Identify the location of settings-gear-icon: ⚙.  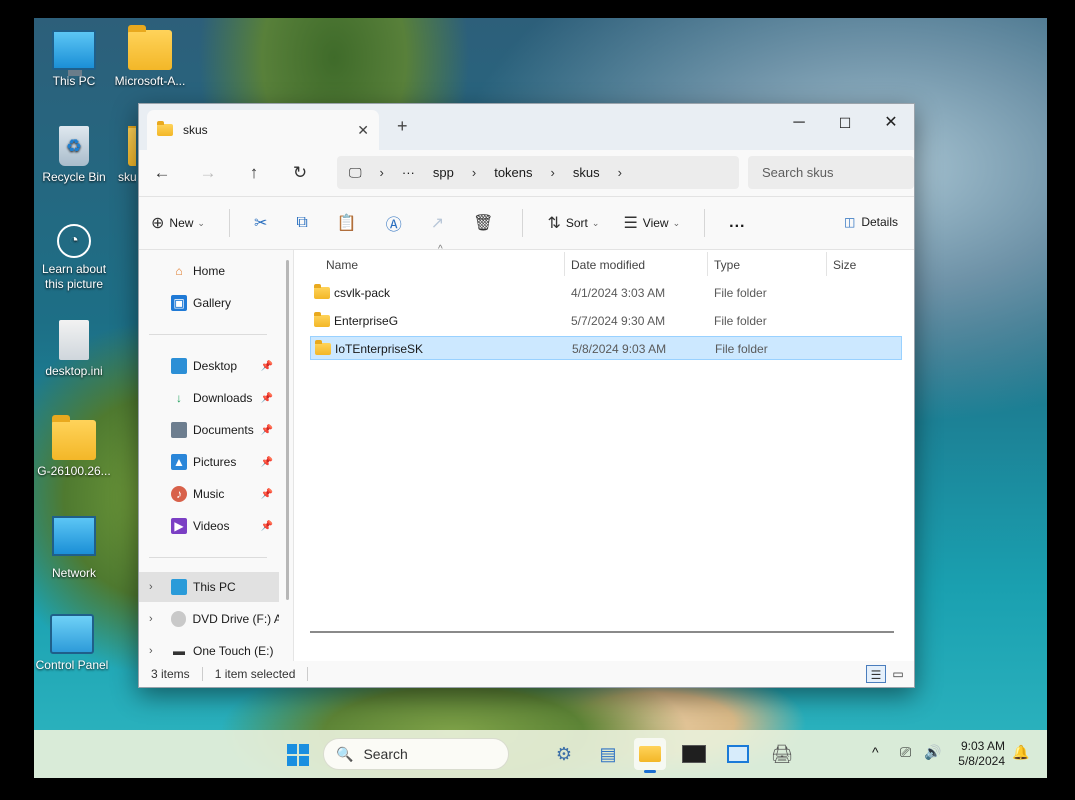
(564, 754).